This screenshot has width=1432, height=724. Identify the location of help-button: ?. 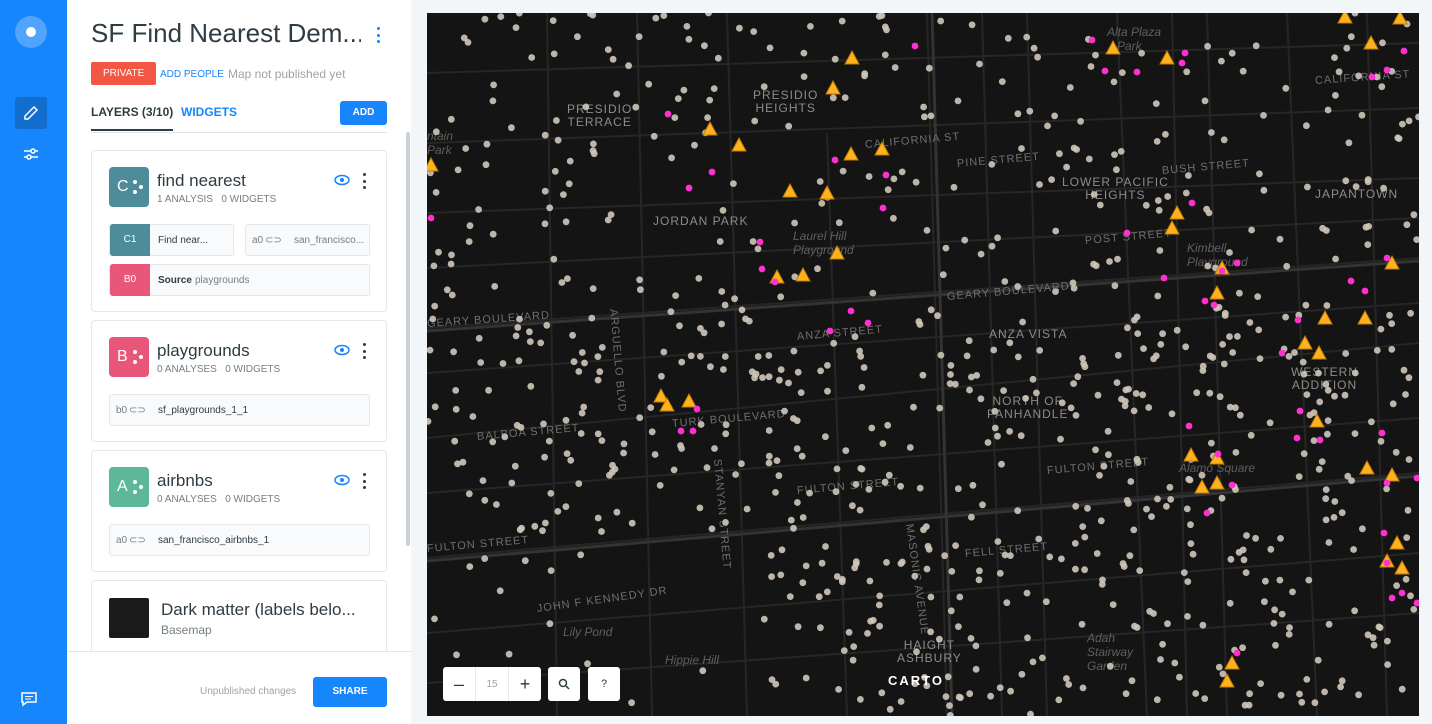
(604, 684).